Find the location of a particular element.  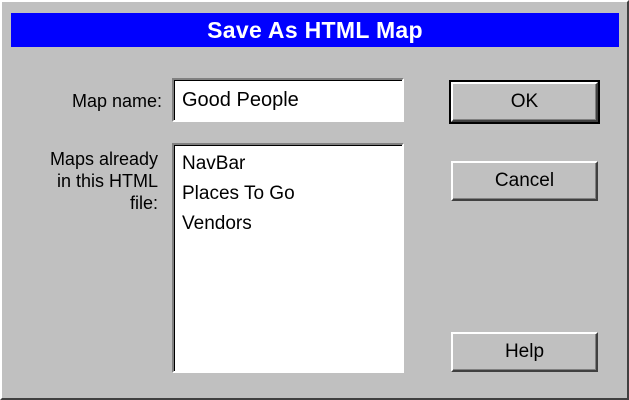

existing-maps-label-line-3: file: is located at coordinates (143, 203).